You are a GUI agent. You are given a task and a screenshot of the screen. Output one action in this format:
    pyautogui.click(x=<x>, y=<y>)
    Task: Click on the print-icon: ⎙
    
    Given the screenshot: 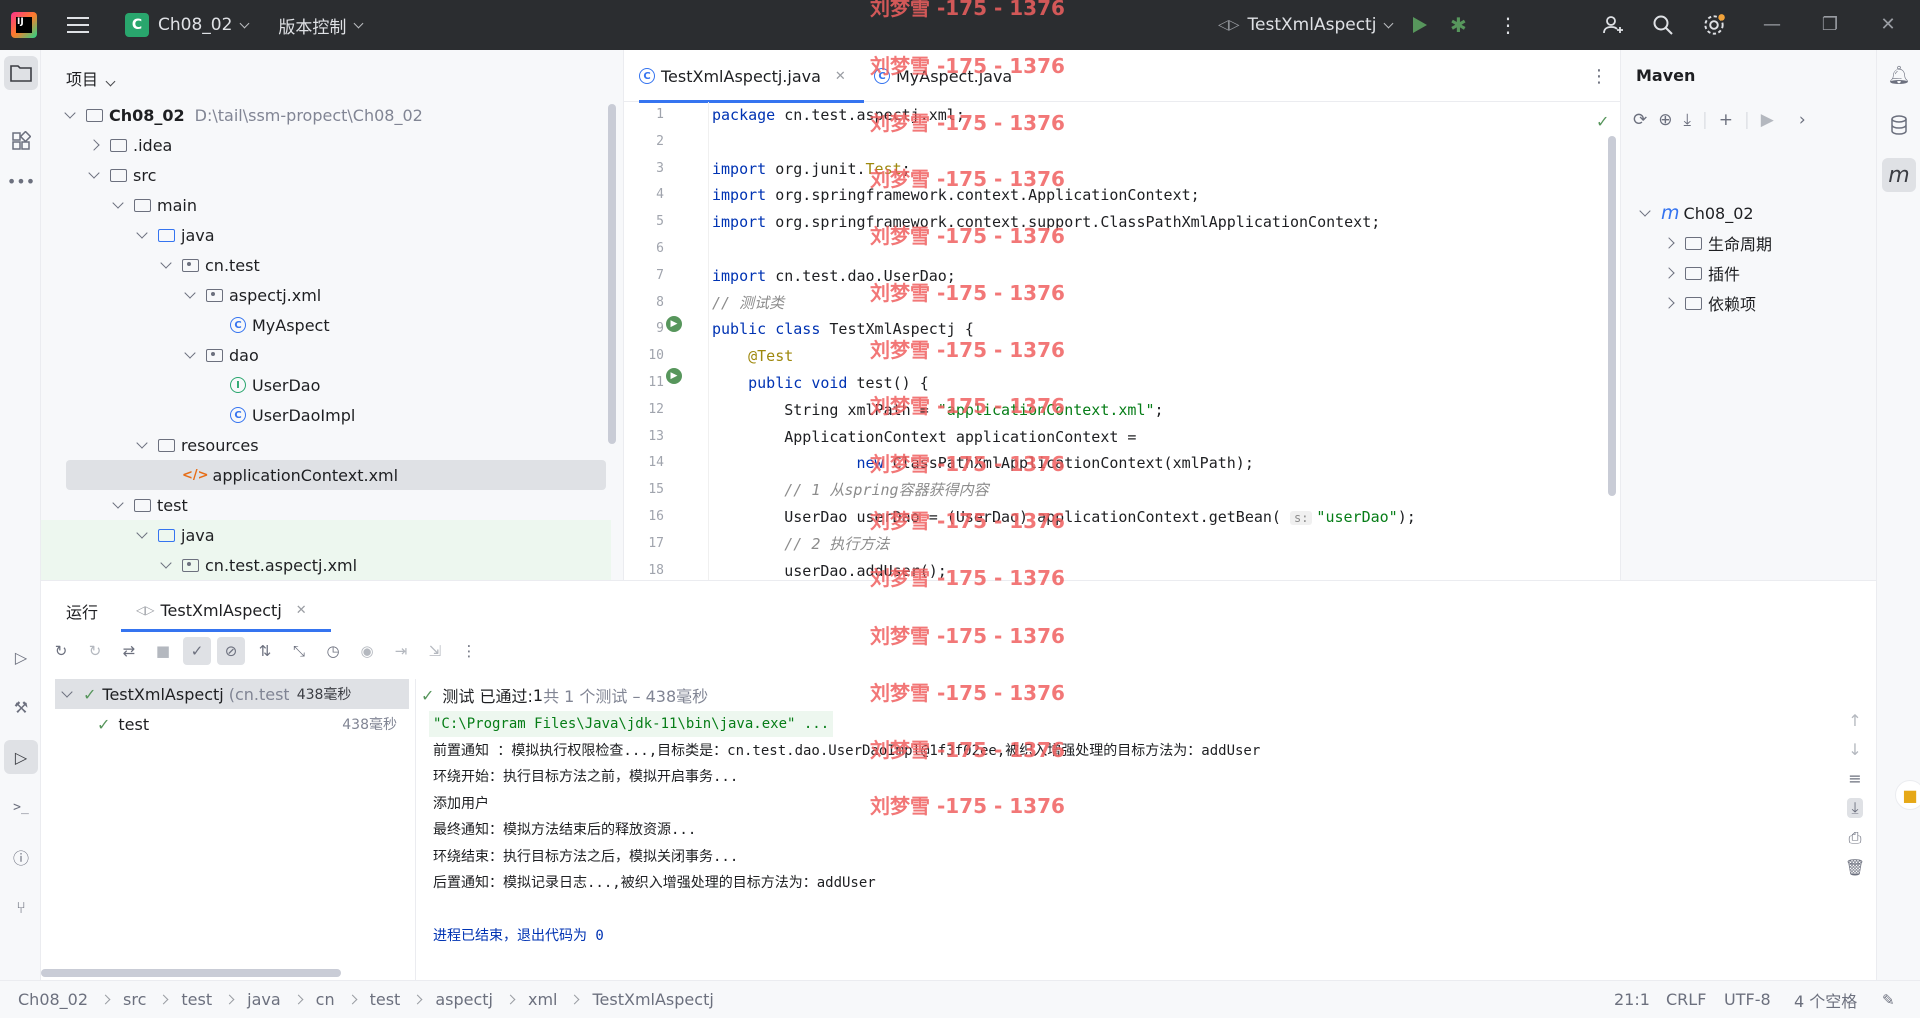 What is the action you would take?
    pyautogui.click(x=1855, y=838)
    